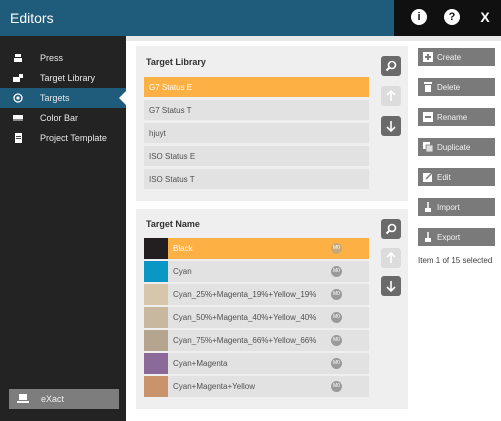  Describe the element at coordinates (214, 386) in the screenshot. I see `target-name-label: Cyan+Magenta+Yellow` at that location.